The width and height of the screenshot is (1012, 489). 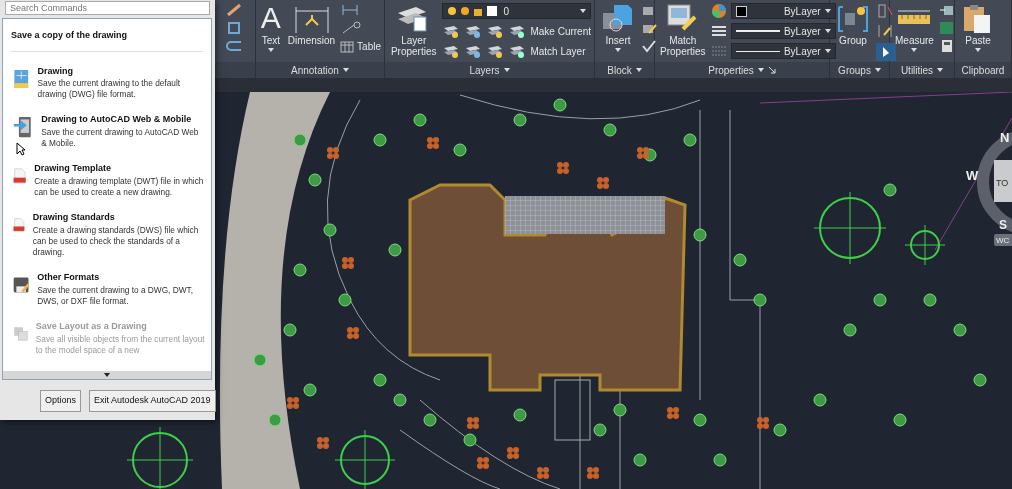 What do you see at coordinates (558, 51) in the screenshot?
I see `match-layer-button: Match Layer` at bounding box center [558, 51].